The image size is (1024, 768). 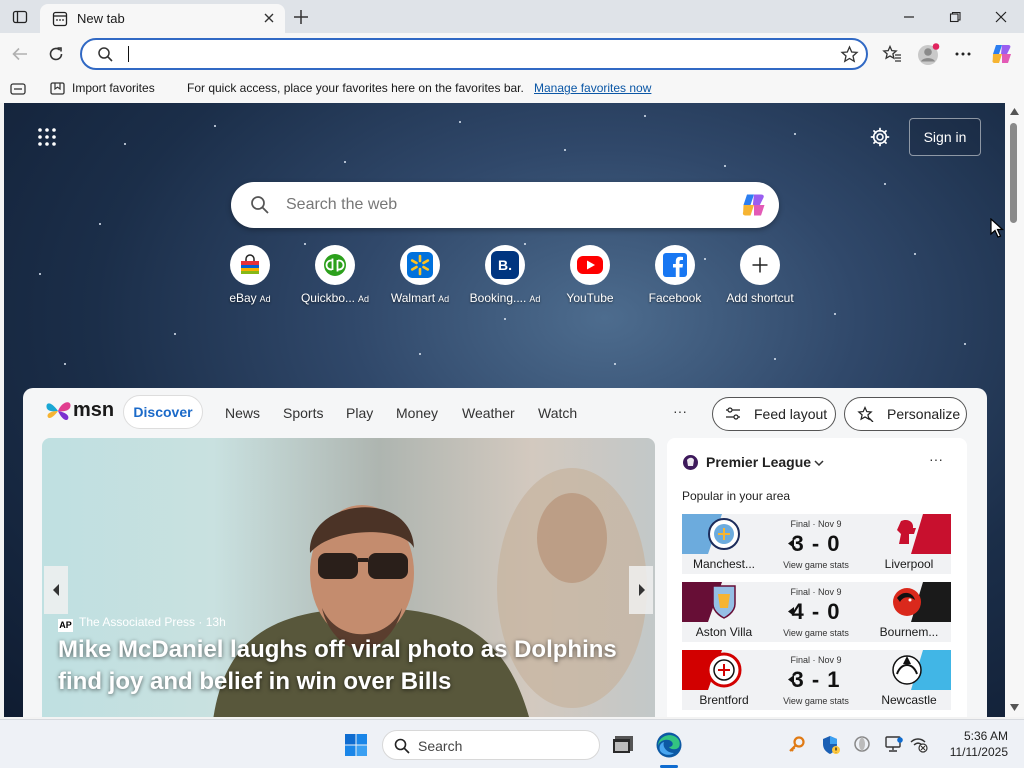 I want to click on shortcut-icon-circle: B., so click(x=505, y=265).